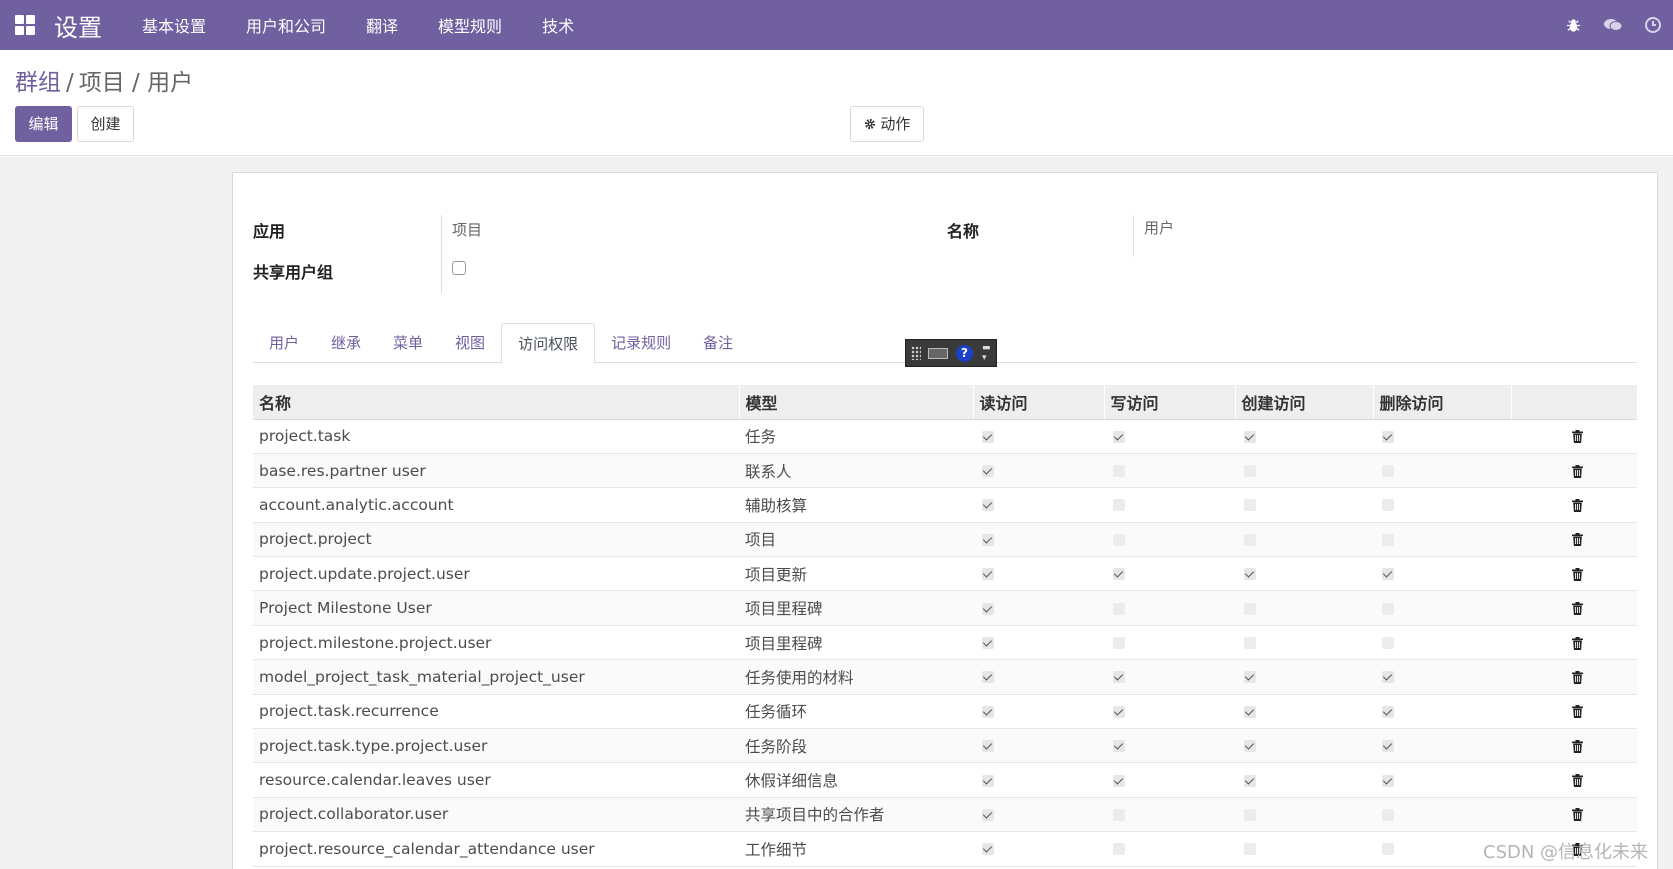  I want to click on table-row: base.res.partner user 联系人, so click(945, 471).